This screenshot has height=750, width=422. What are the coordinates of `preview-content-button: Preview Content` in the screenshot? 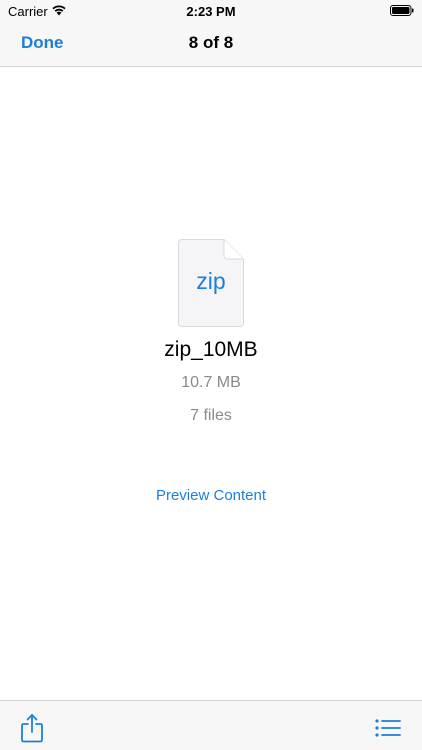 It's located at (211, 495).